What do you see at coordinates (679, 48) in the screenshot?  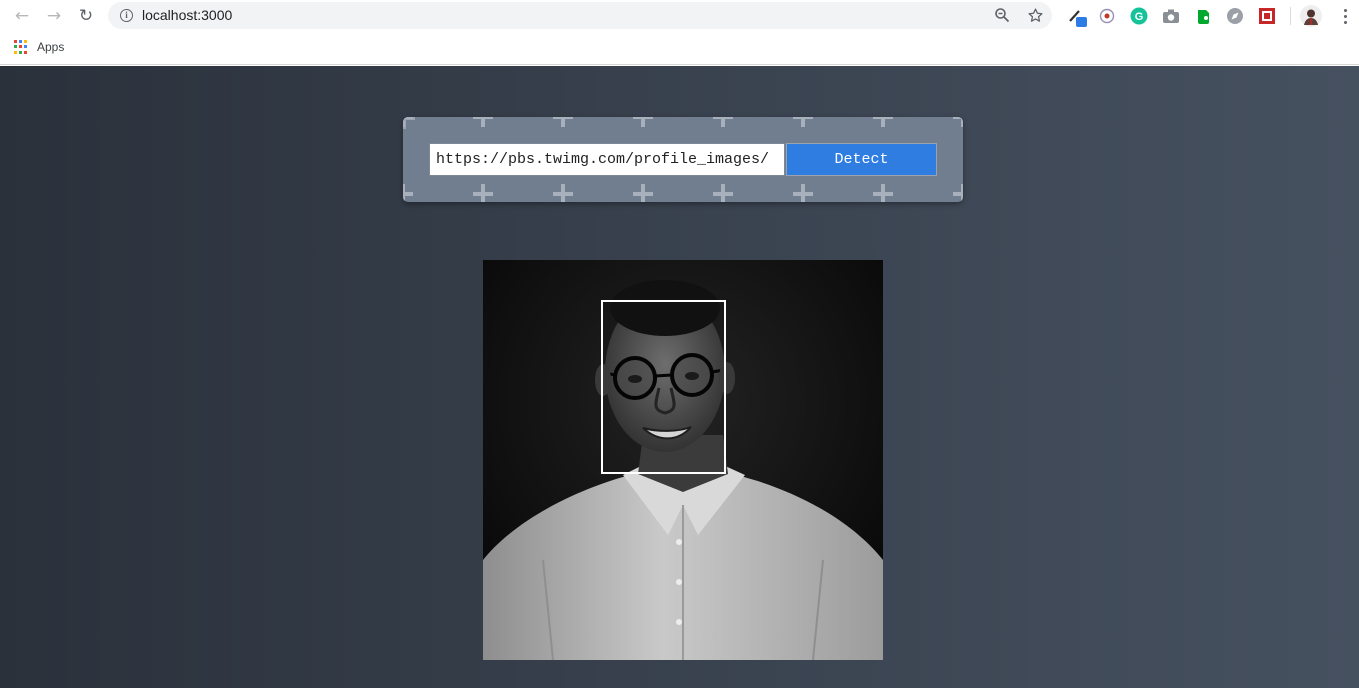 I see `bookmarks-bar: Apps` at bounding box center [679, 48].